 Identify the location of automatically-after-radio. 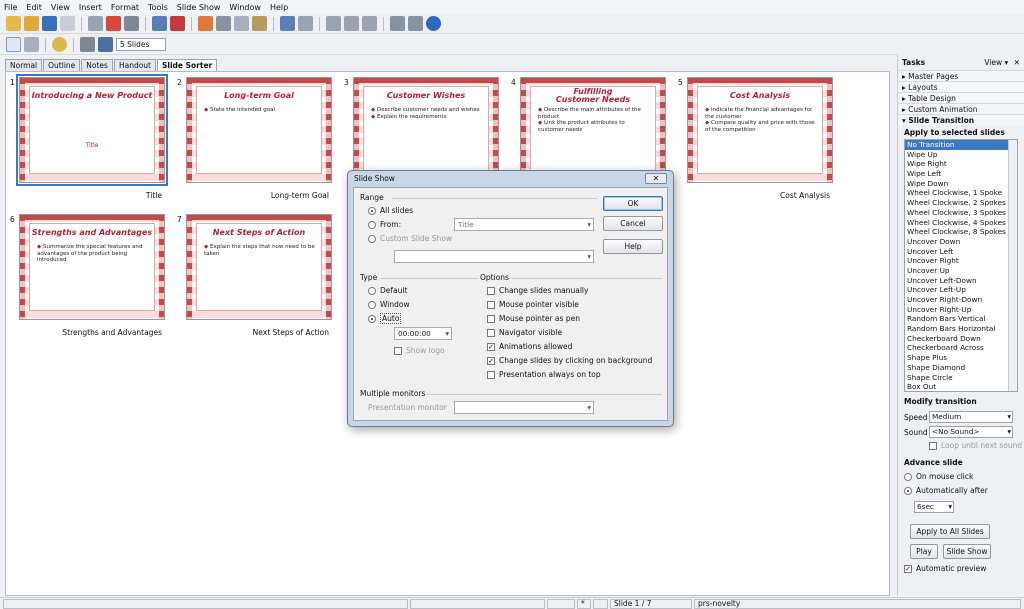
(908, 490).